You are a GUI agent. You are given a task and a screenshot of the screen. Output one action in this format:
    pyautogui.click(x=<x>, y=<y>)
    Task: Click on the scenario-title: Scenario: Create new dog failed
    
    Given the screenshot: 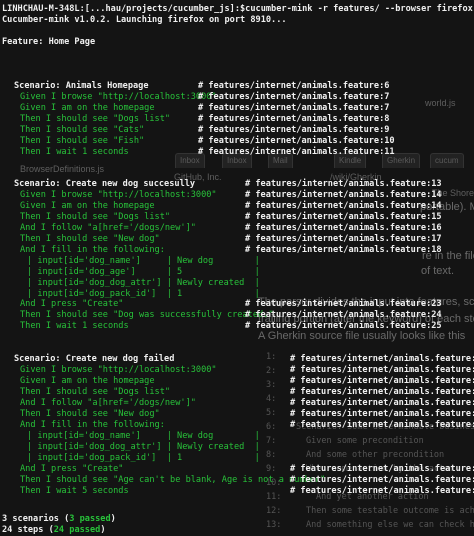 What is the action you would take?
    pyautogui.click(x=94, y=359)
    